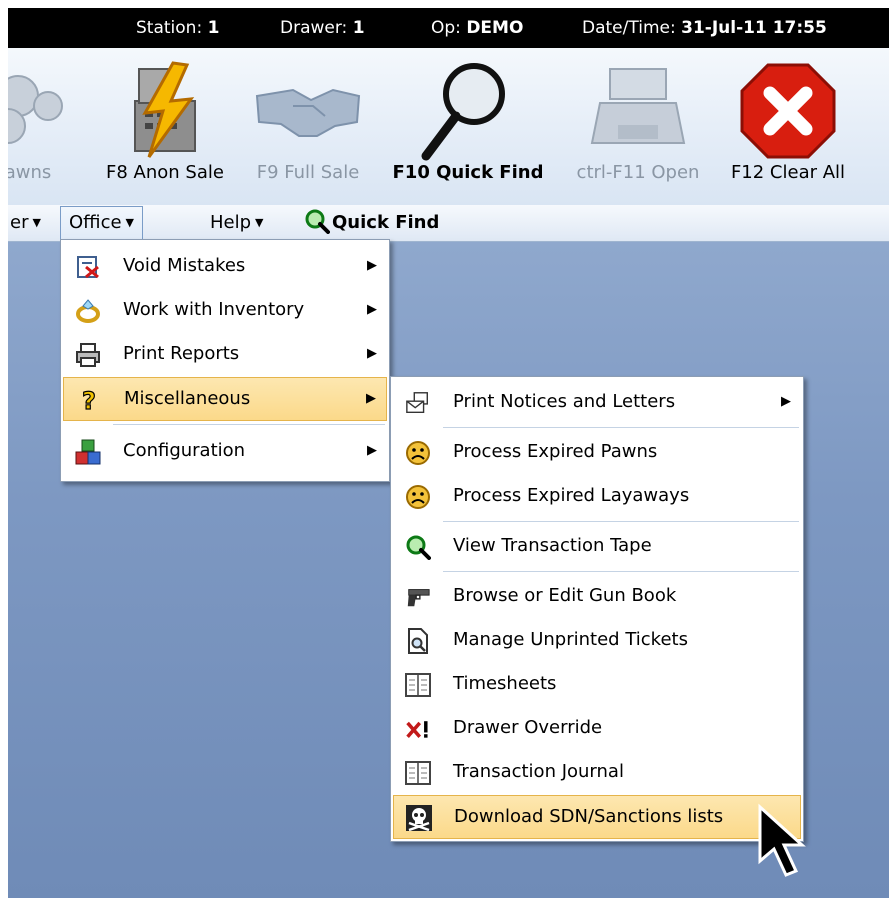  I want to click on menu-item-label: Process Expired Layaways, so click(571, 495).